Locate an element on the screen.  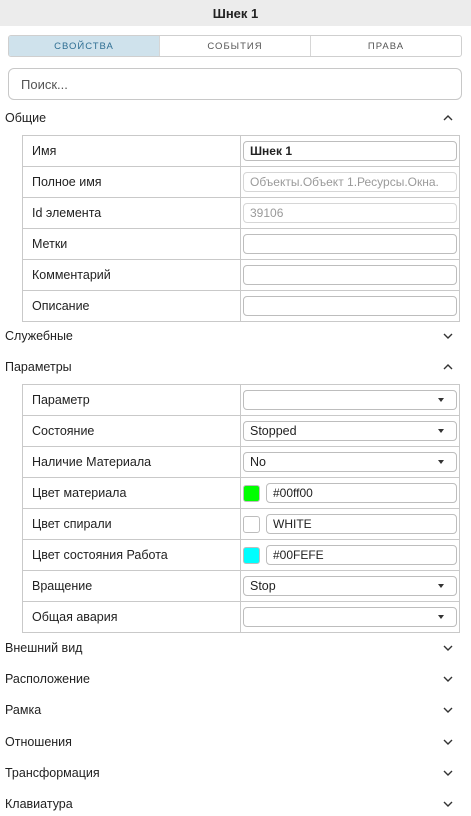
search-input is located at coordinates (235, 84).